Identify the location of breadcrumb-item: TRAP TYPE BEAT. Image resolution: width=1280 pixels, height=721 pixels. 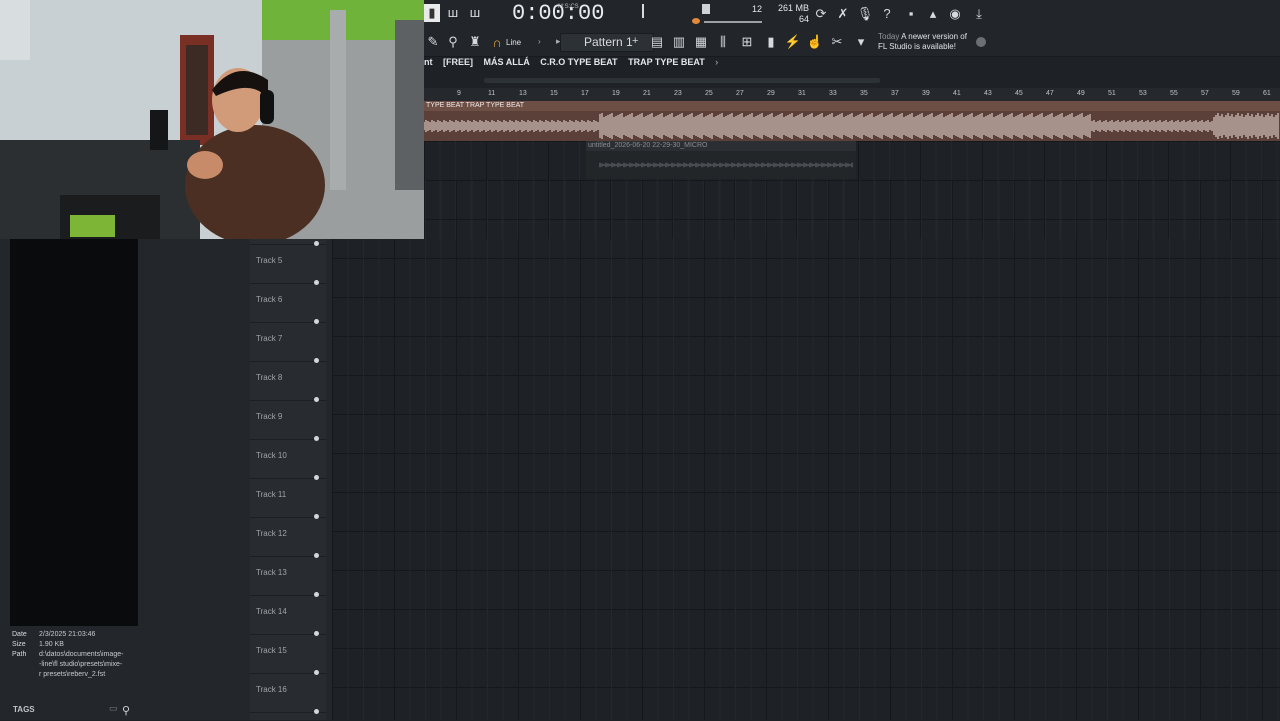
(666, 62).